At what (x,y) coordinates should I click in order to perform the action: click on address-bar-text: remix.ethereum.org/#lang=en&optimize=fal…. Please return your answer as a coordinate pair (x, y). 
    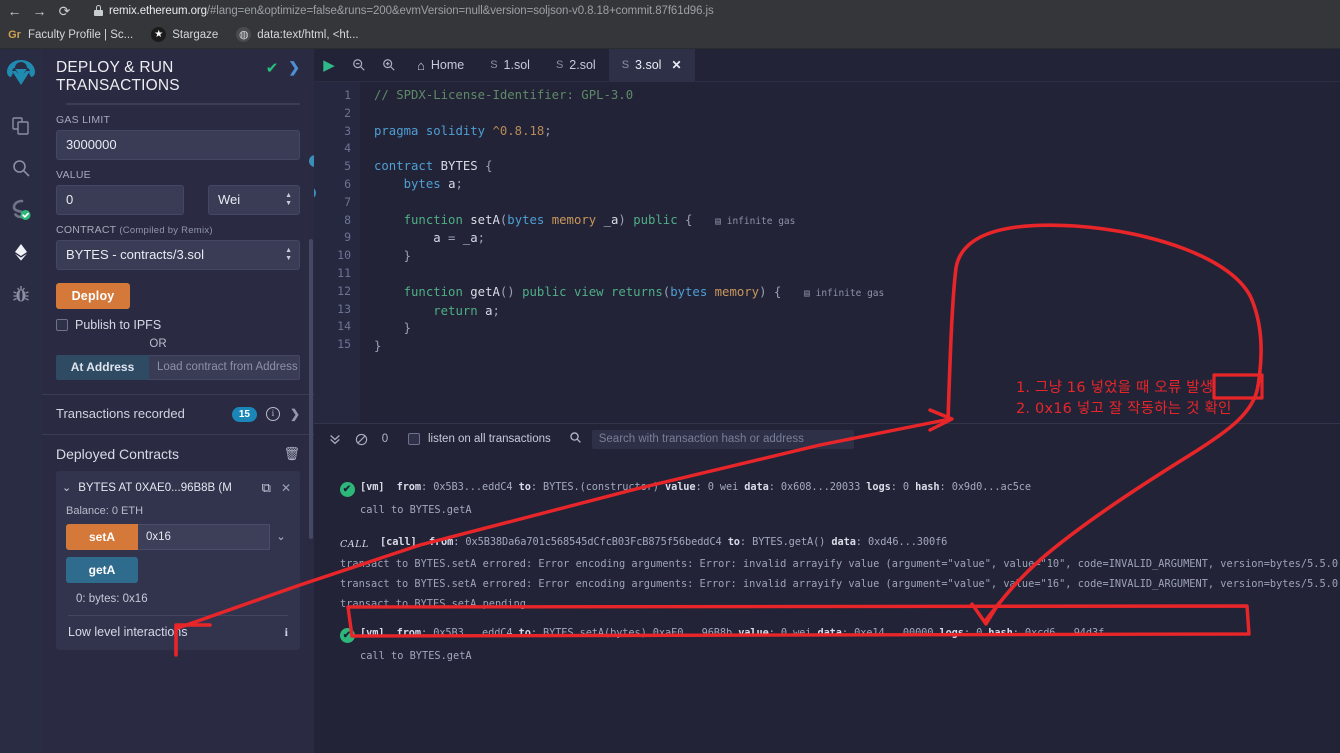
    Looking at the image, I should click on (411, 11).